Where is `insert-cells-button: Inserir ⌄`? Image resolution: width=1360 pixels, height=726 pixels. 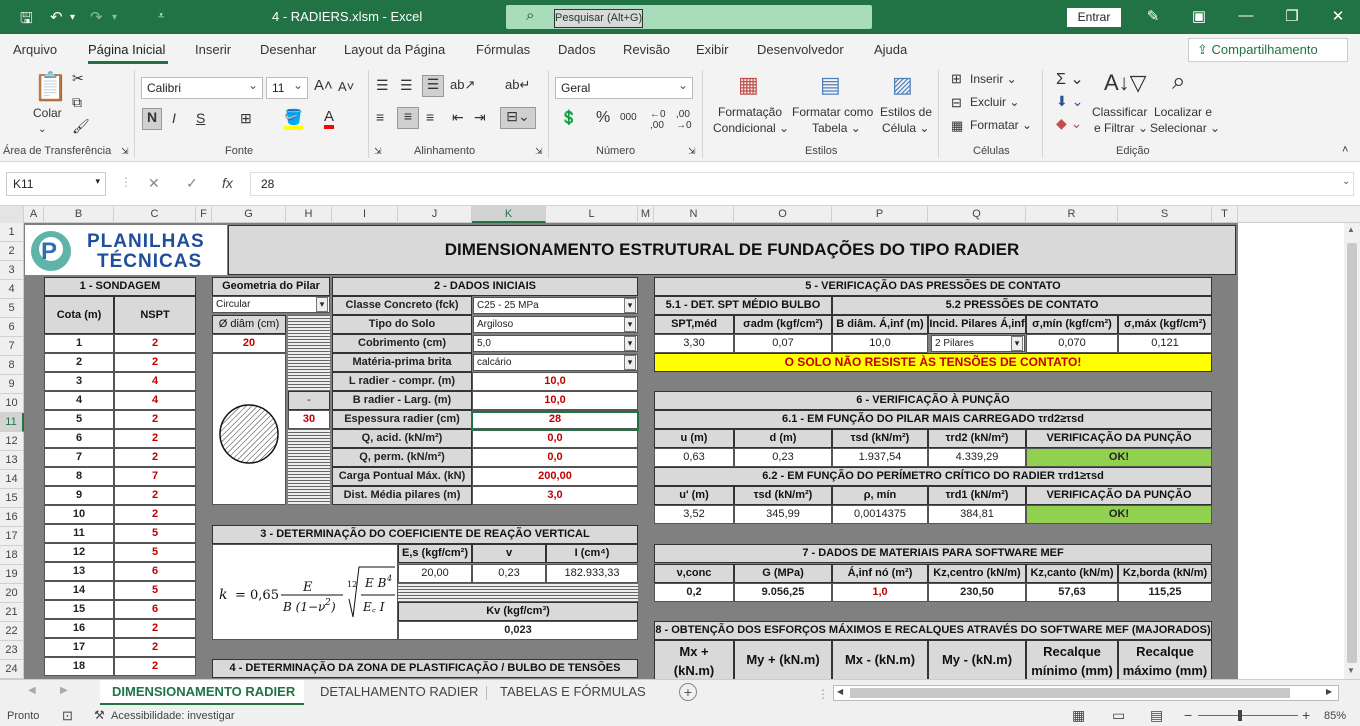 insert-cells-button: Inserir ⌄ is located at coordinates (993, 79).